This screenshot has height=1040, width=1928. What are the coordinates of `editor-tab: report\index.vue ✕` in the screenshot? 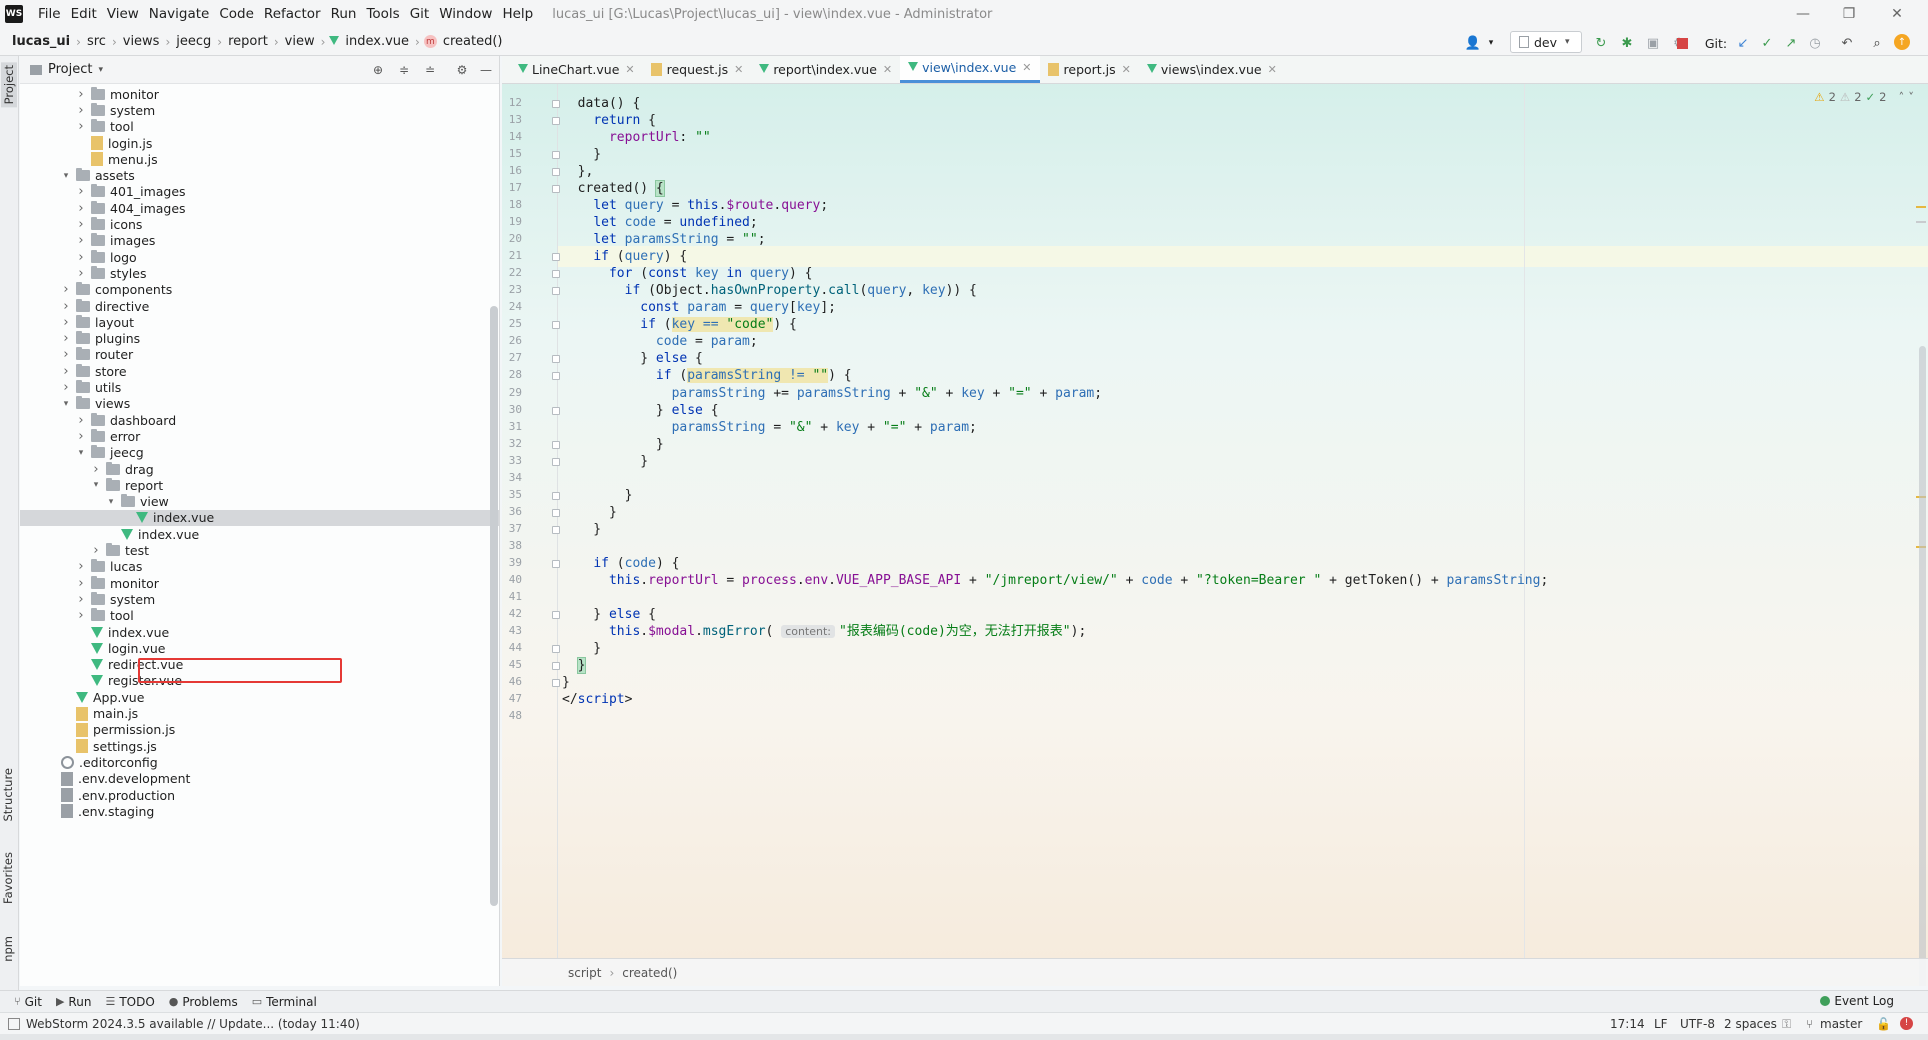 It's located at (825, 69).